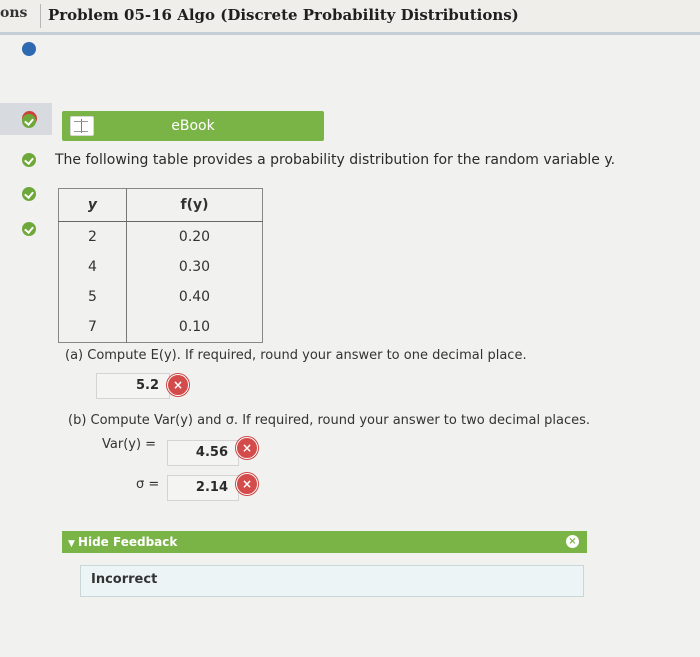 This screenshot has height=657, width=700. I want to click on table-cell: 0.20, so click(194, 237).